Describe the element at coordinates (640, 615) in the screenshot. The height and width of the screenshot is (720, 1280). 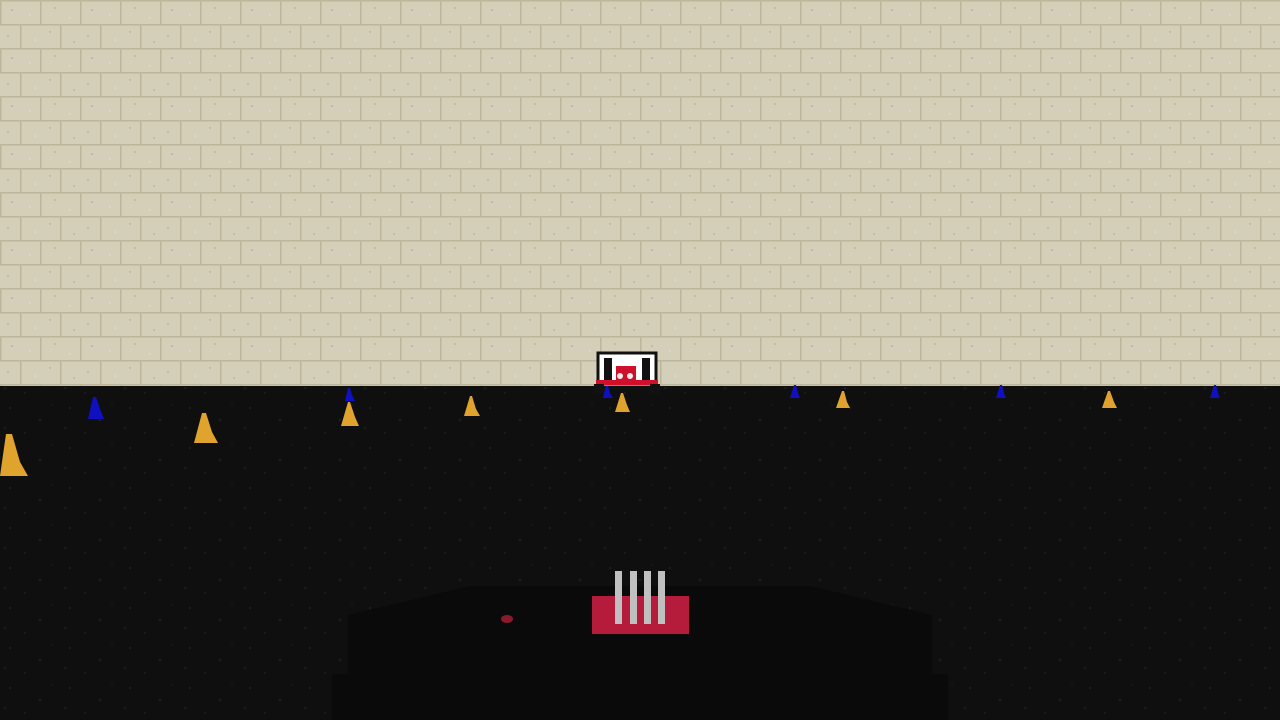
I see `player-accent-panel` at that location.